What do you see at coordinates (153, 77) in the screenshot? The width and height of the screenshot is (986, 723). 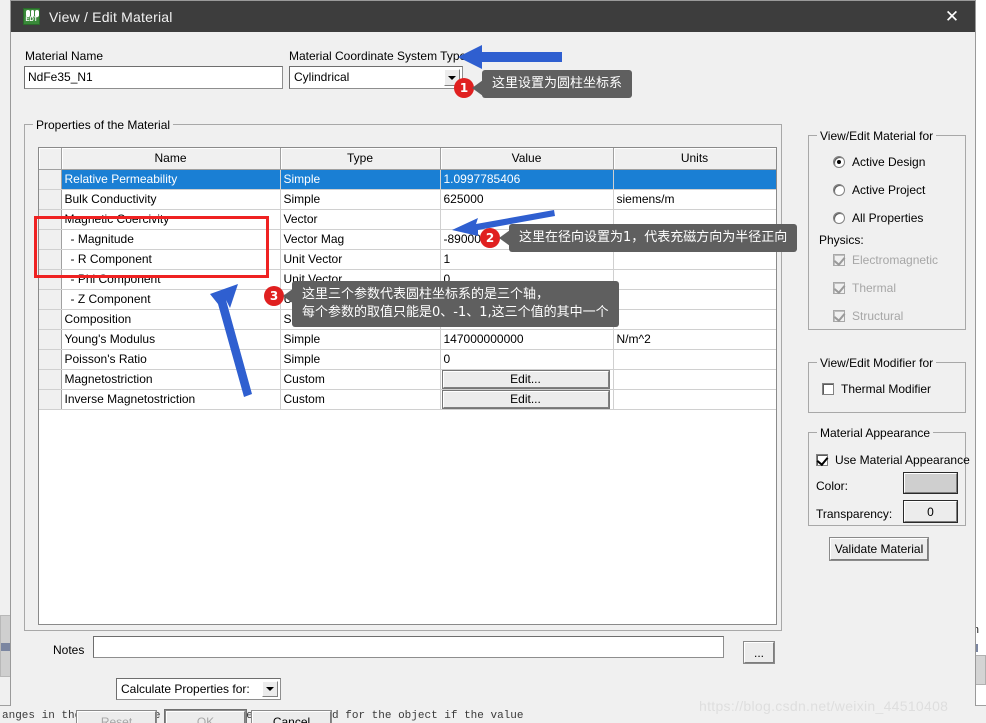 I see `material-name-input: NdFe35_N1` at bounding box center [153, 77].